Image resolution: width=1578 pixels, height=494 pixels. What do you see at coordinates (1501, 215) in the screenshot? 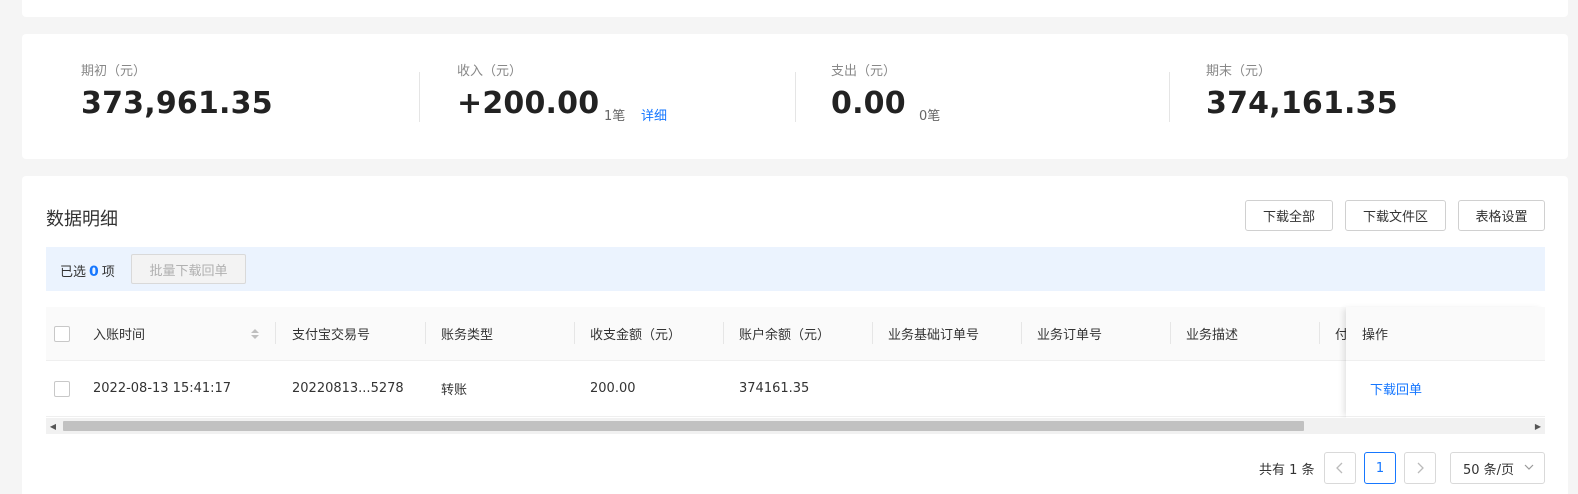
I see `table-settings-button: 表格设置` at bounding box center [1501, 215].